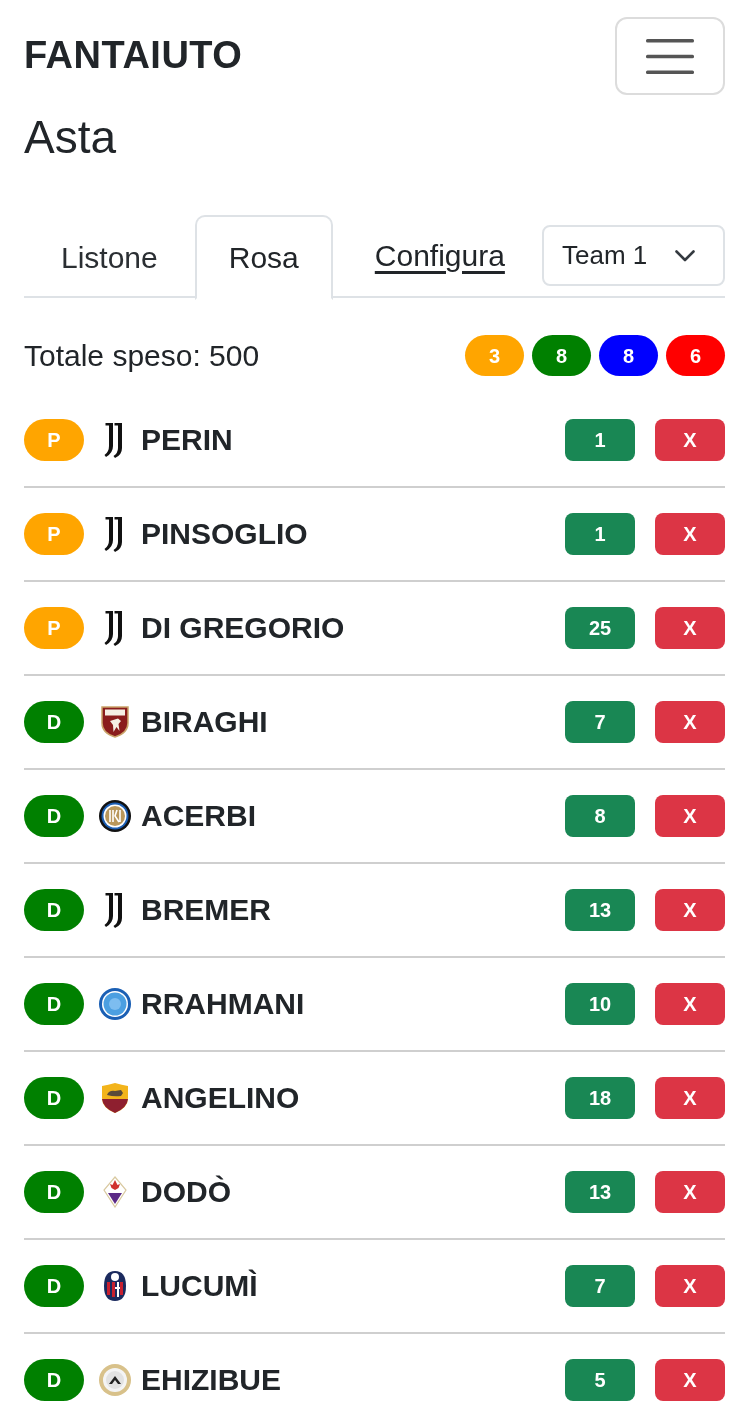 The image size is (750, 1420). What do you see at coordinates (198, 816) in the screenshot?
I see `player-name: ACERBI` at bounding box center [198, 816].